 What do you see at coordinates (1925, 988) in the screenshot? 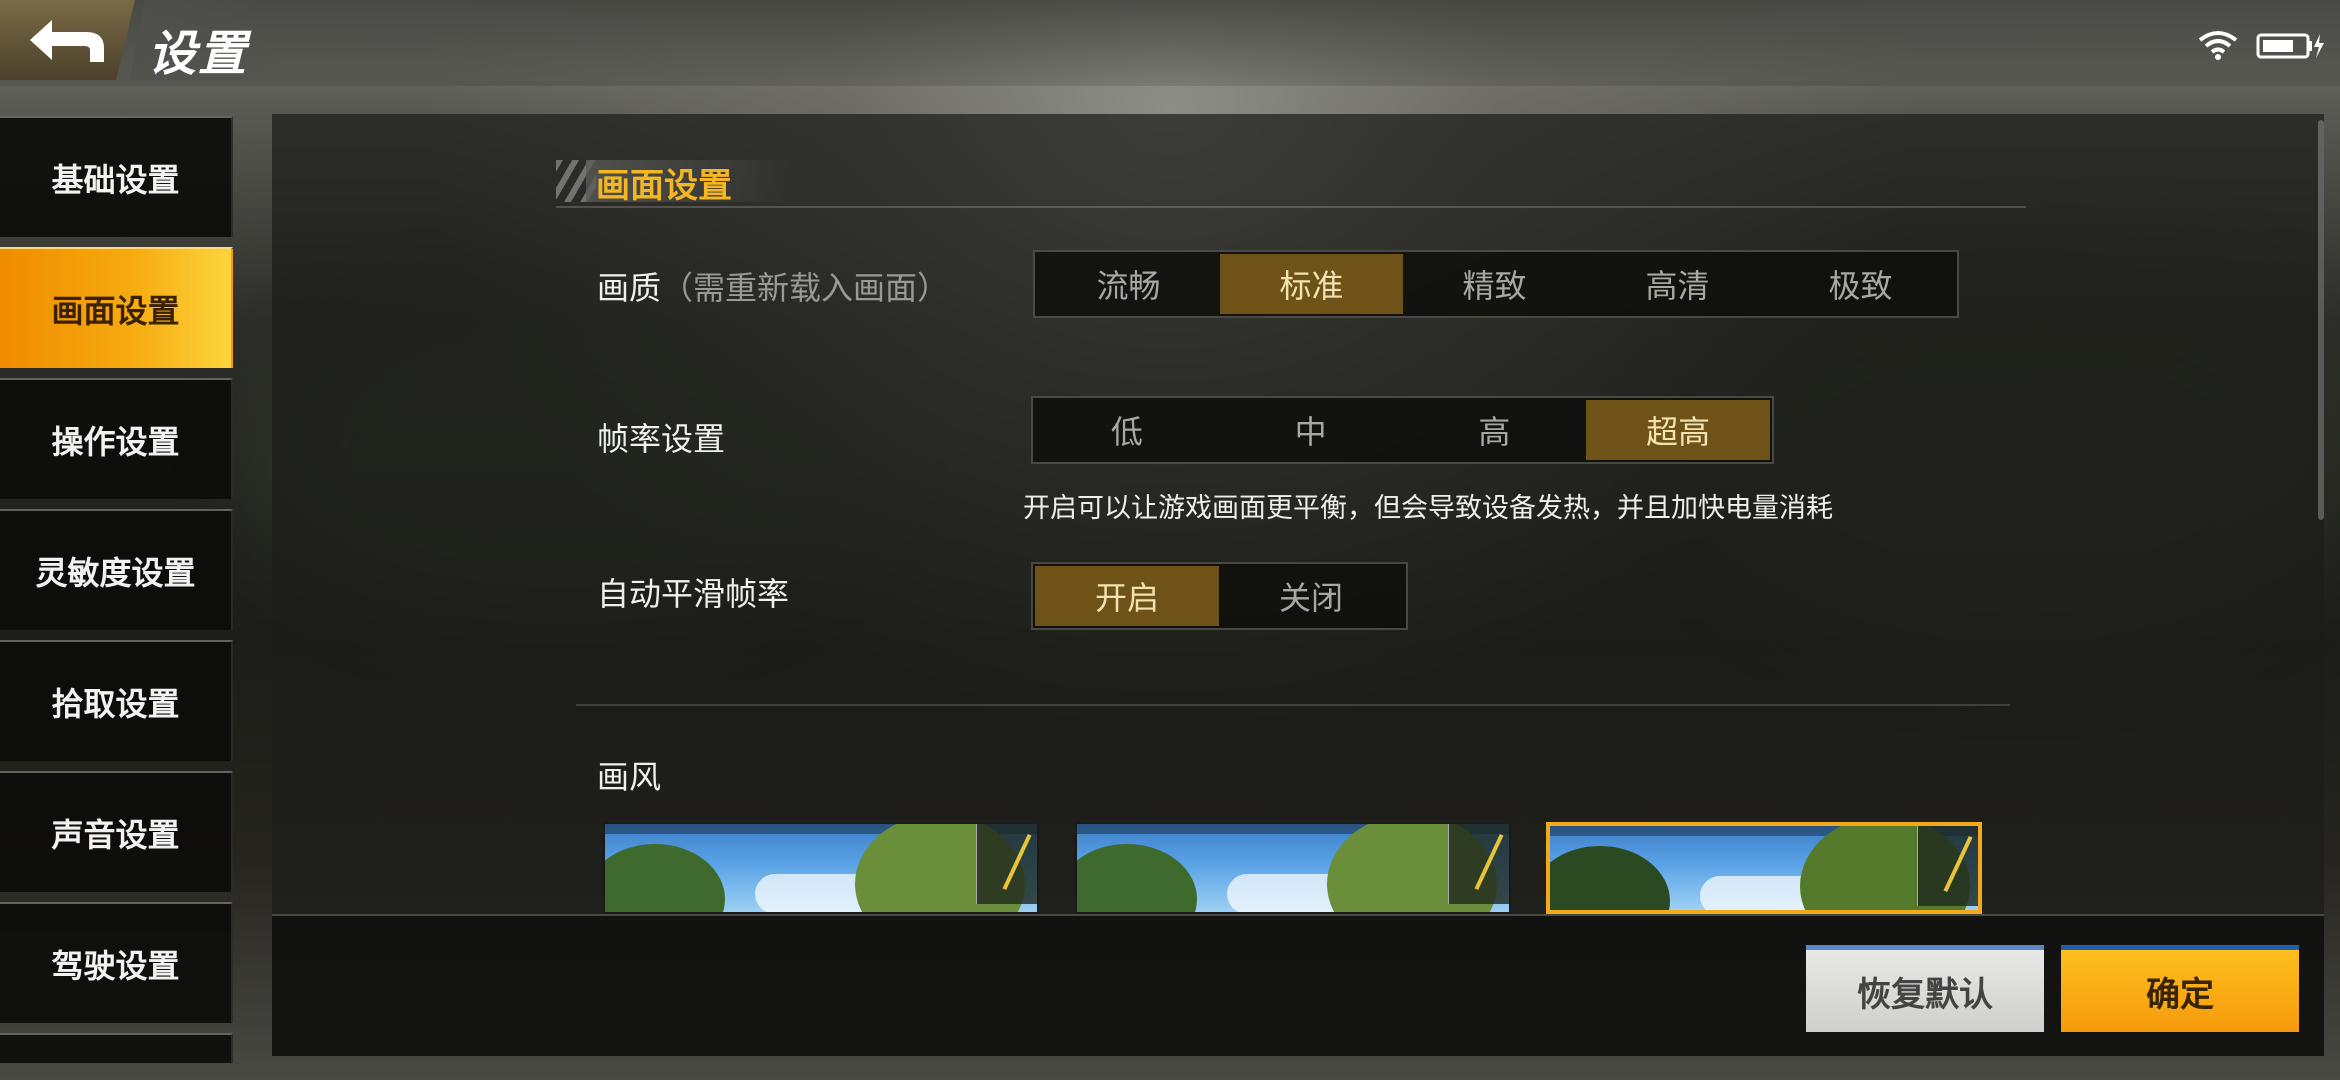
I see `reset-default-button: 恢复默认` at bounding box center [1925, 988].